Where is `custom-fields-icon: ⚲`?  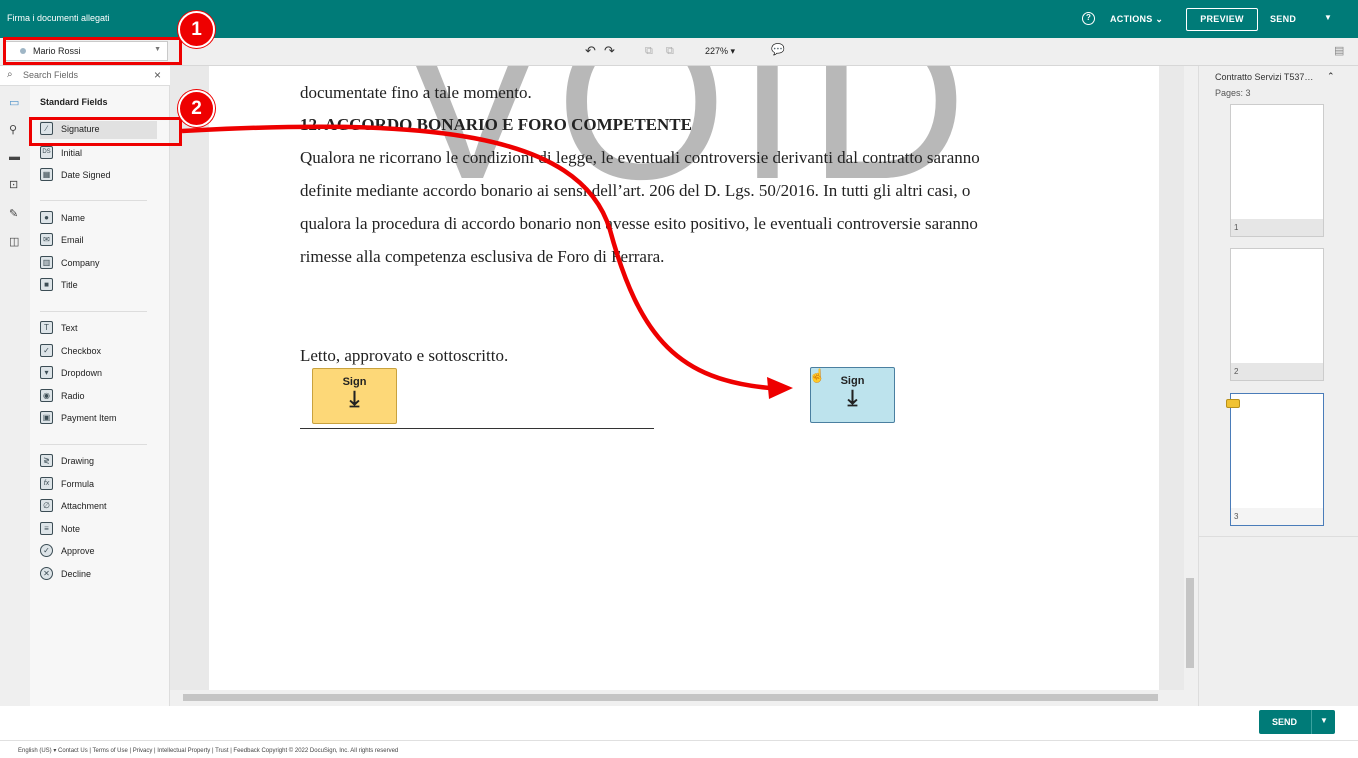 custom-fields-icon: ⚲ is located at coordinates (13, 129).